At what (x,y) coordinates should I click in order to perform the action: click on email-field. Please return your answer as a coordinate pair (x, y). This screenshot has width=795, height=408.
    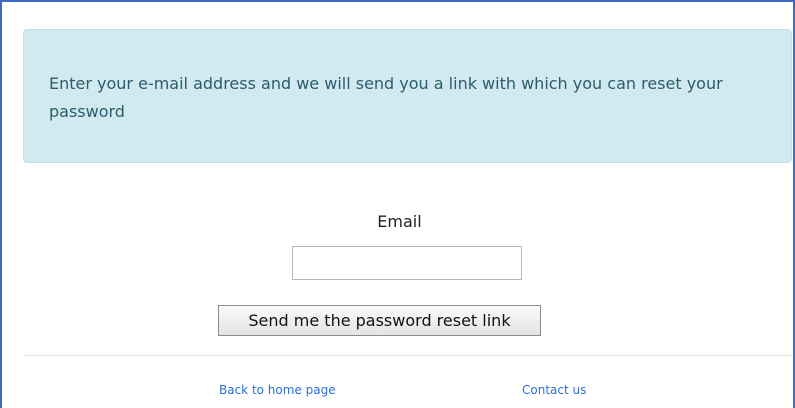
    Looking at the image, I should click on (407, 263).